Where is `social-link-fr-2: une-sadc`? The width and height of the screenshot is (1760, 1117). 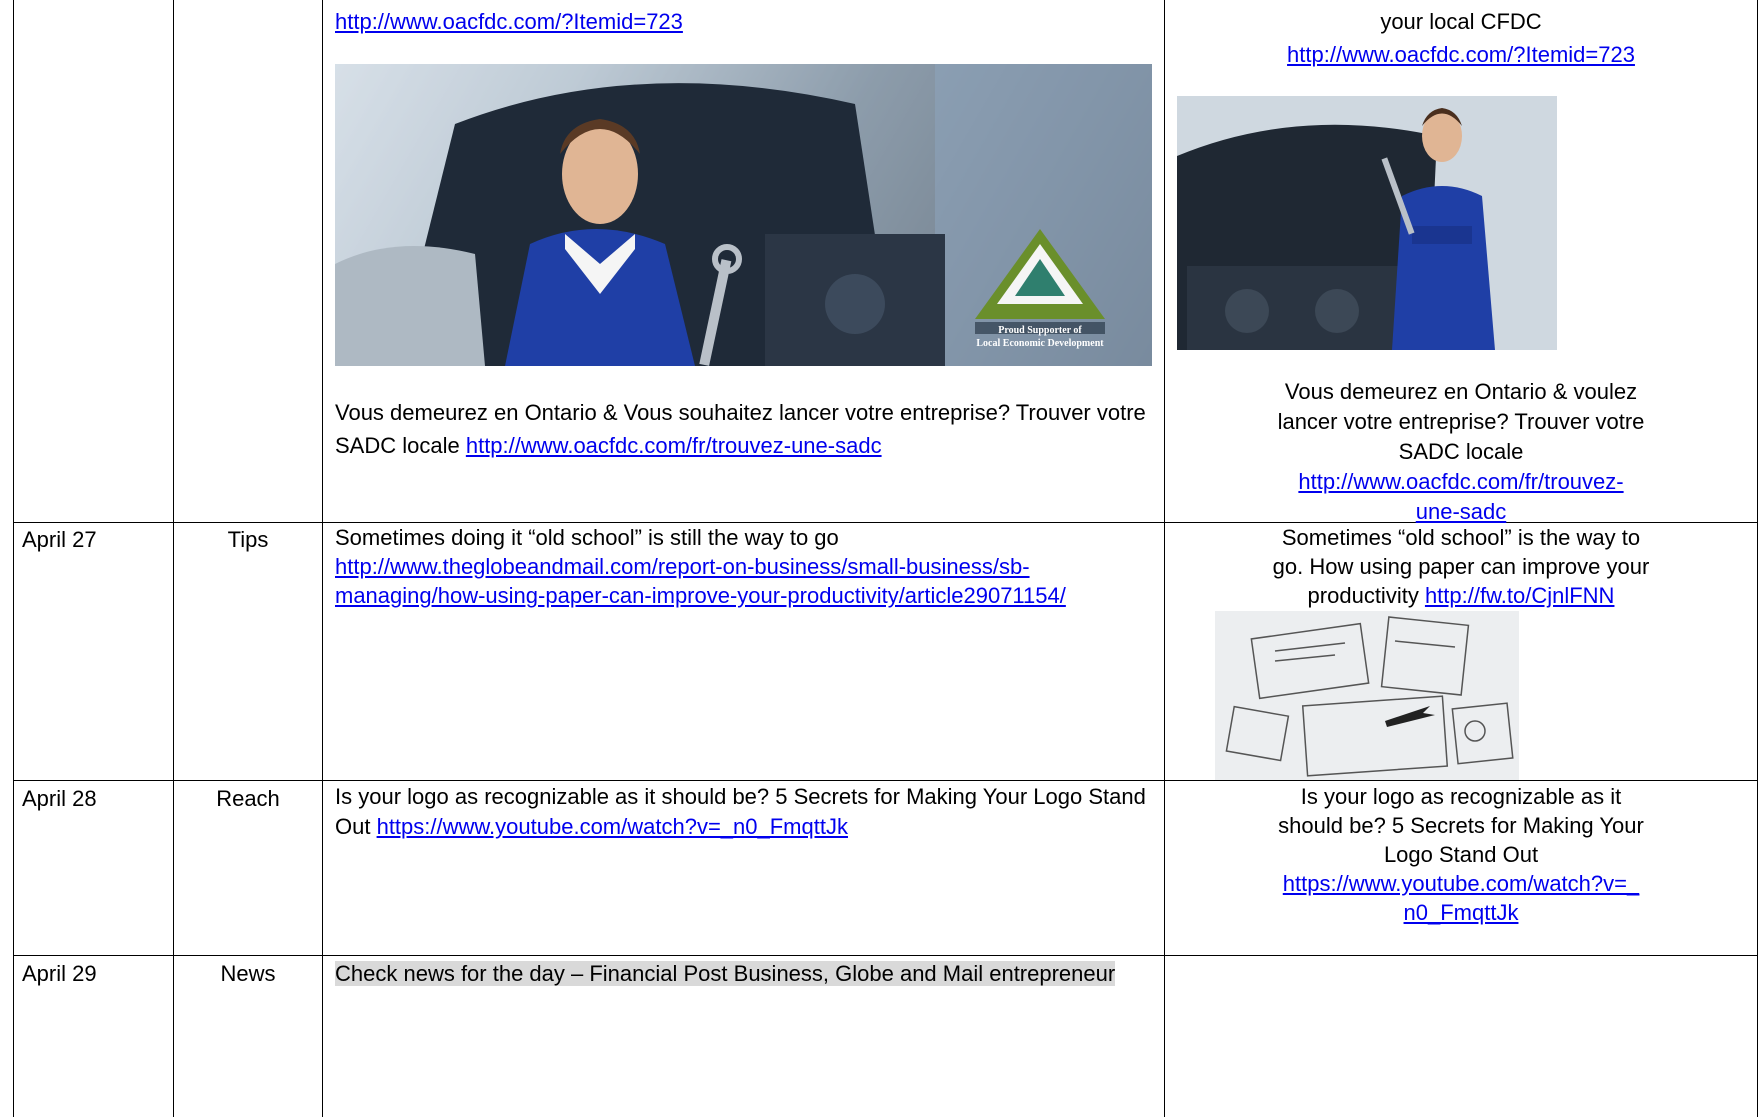 social-link-fr-2: une-sadc is located at coordinates (1461, 511).